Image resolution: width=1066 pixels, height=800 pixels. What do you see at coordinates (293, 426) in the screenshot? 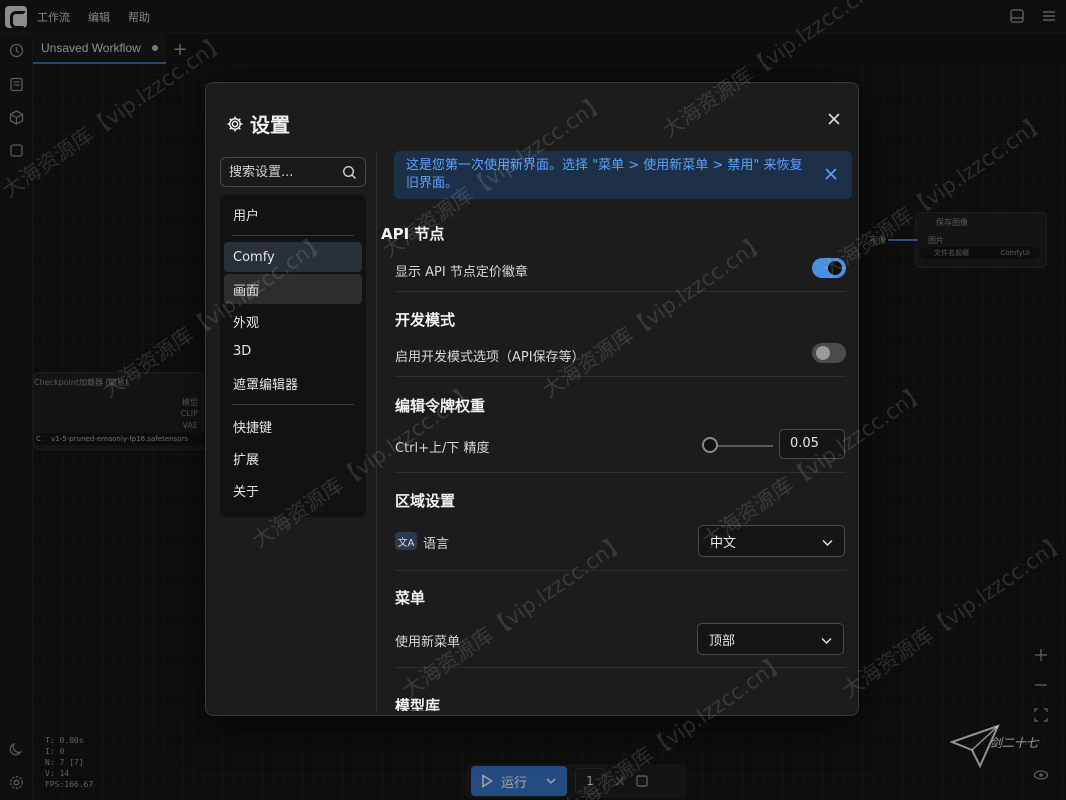
I see `nav-item-keybinding: 快捷键` at bounding box center [293, 426].